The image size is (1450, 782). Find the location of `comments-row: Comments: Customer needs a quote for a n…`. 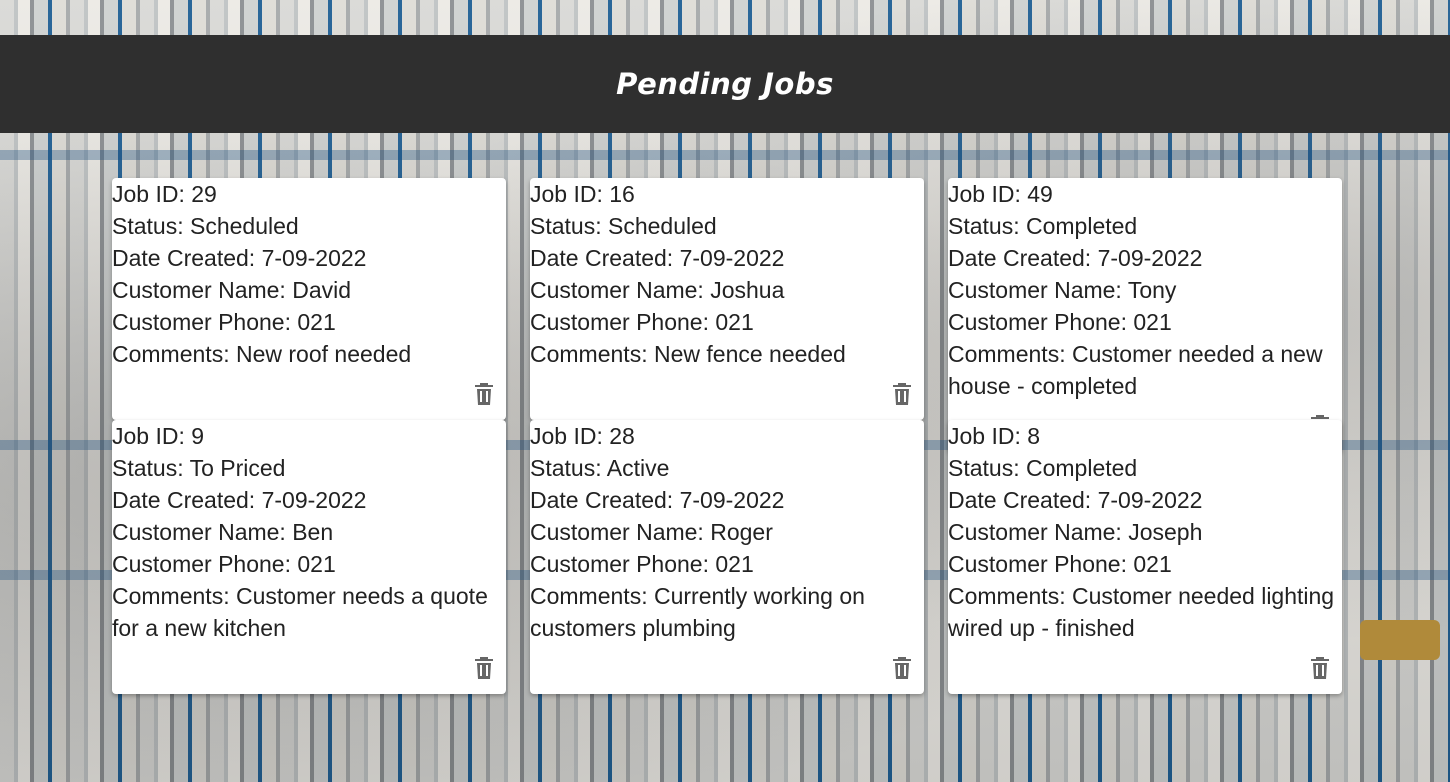

comments-row: Comments: Customer needs a quote for a n… is located at coordinates (309, 612).